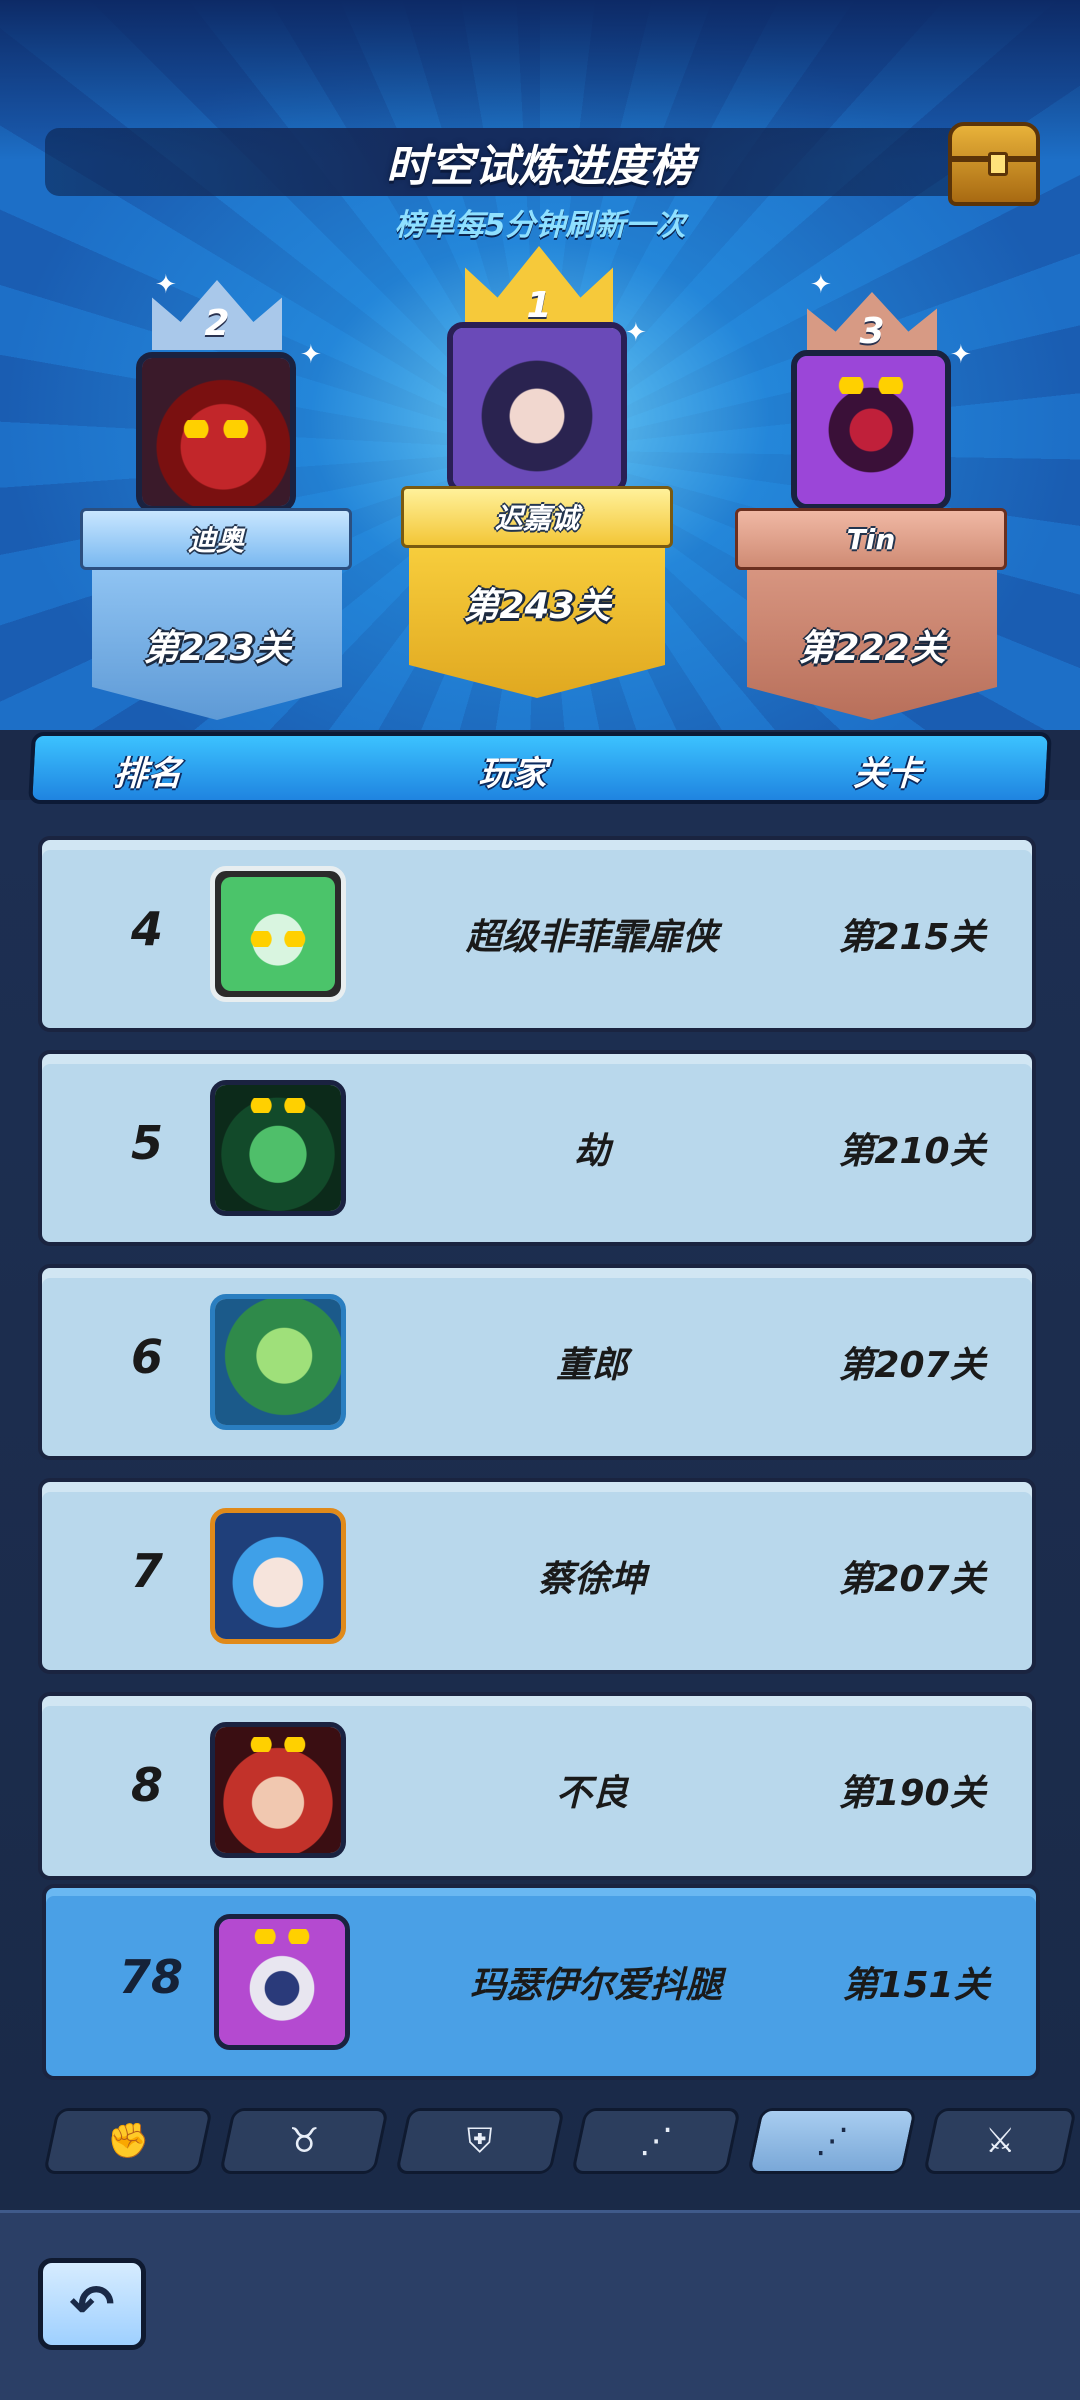 This screenshot has height=2400, width=1080. I want to click on podium-stage: 第223关, so click(217, 648).